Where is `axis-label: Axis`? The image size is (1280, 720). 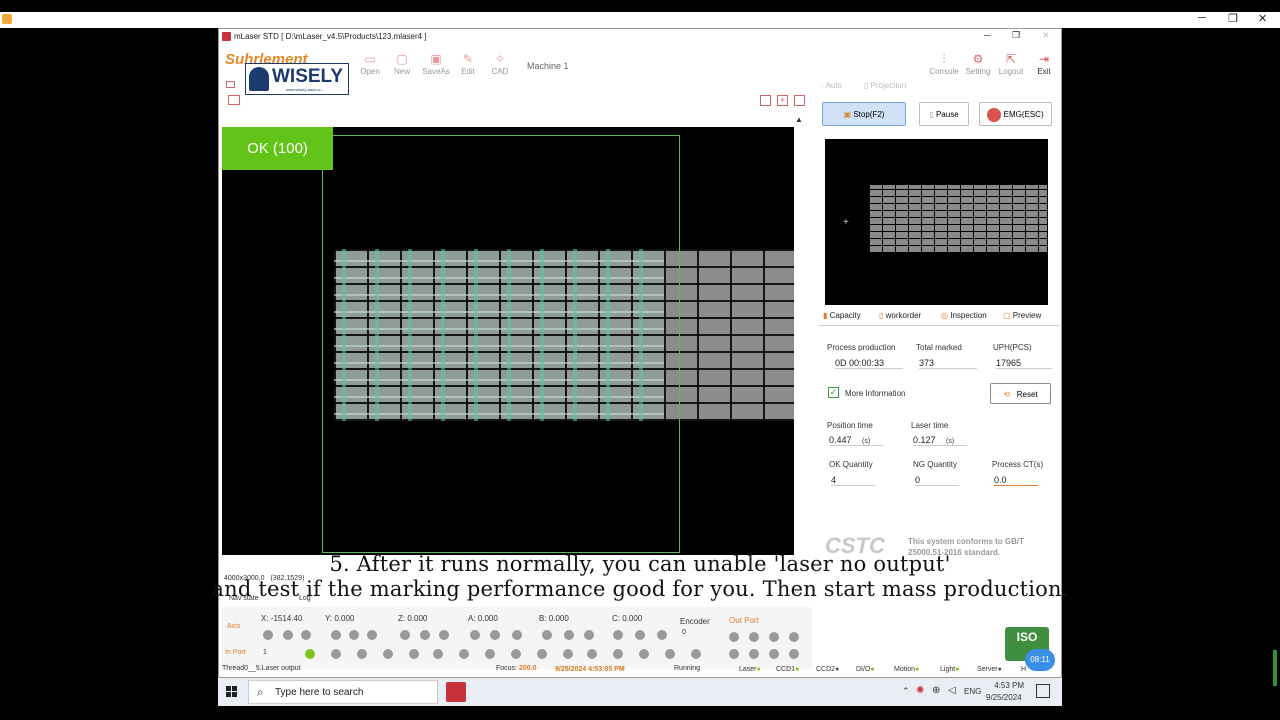 axis-label: Axis is located at coordinates (234, 626).